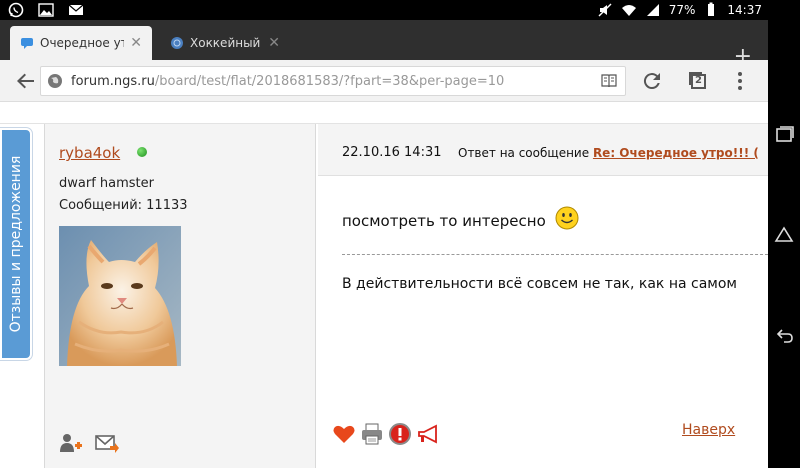 The width and height of the screenshot is (800, 468). I want to click on chat-bubble-favicon-icon, so click(27, 43).